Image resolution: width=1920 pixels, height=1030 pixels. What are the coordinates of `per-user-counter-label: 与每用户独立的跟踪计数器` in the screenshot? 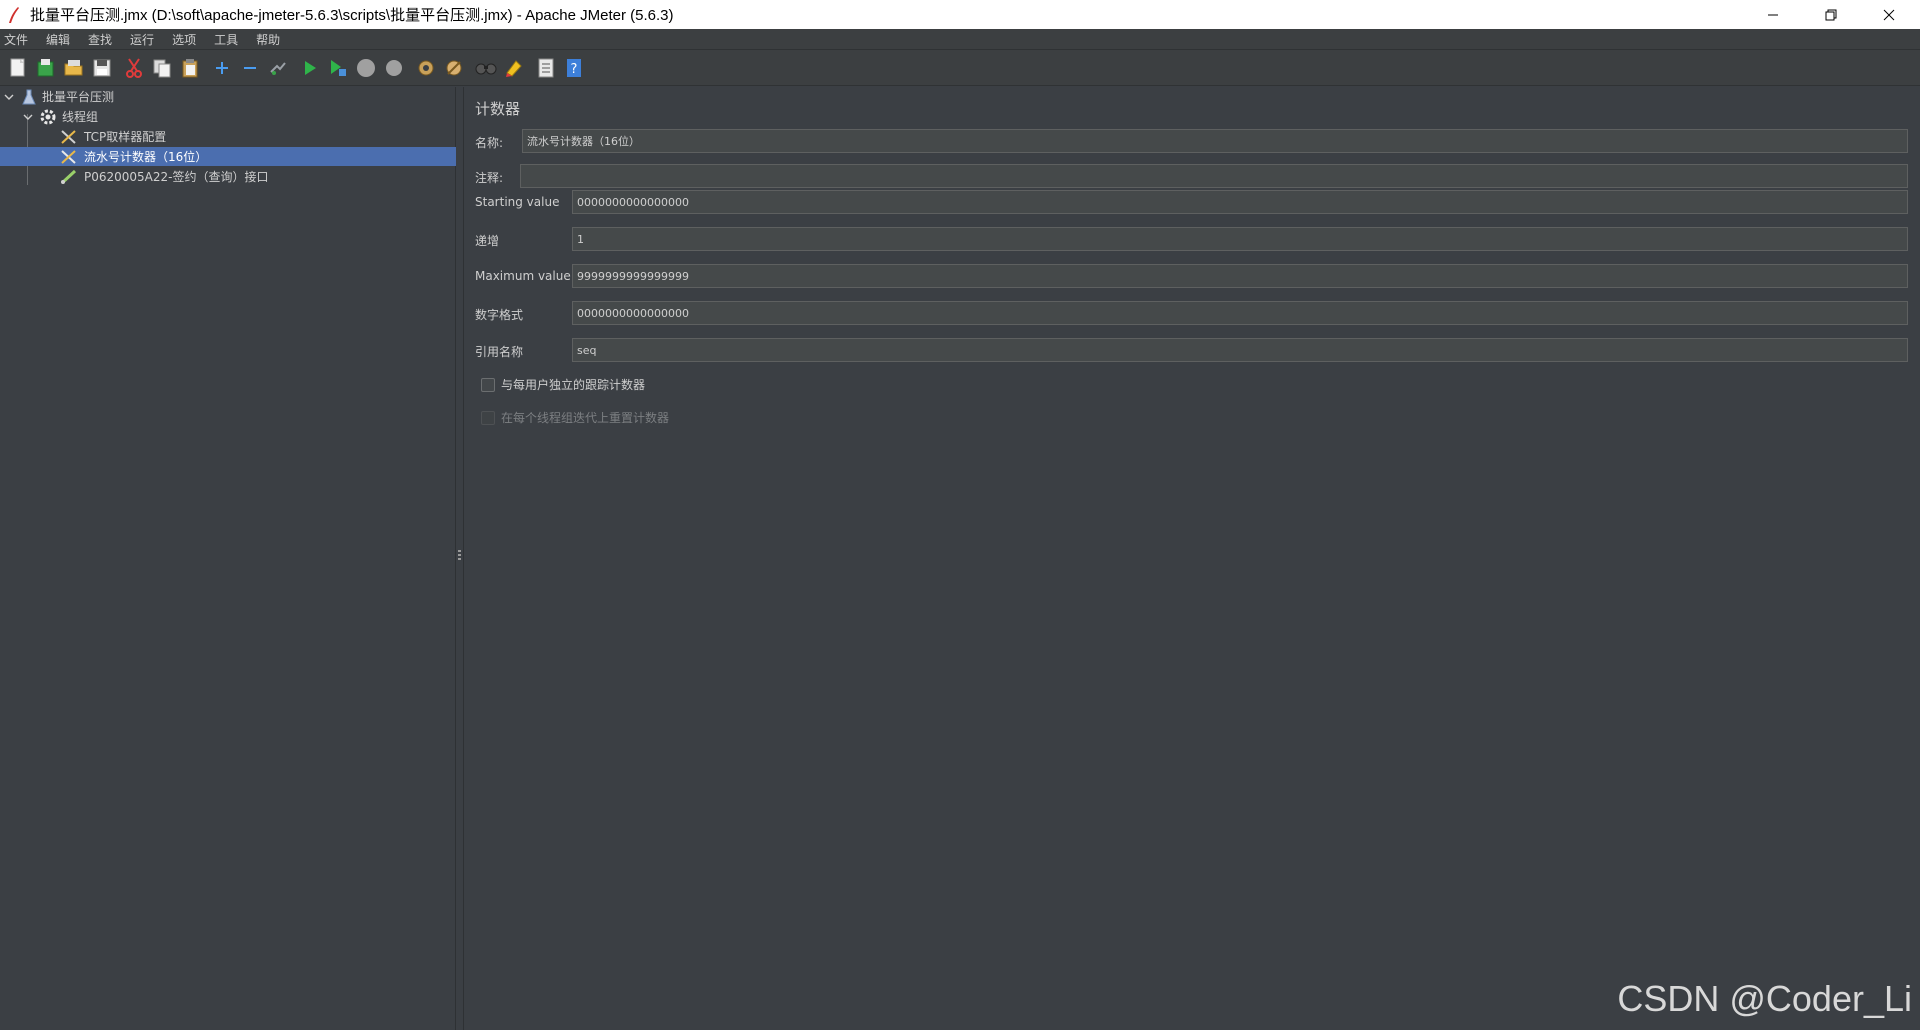 It's located at (573, 385).